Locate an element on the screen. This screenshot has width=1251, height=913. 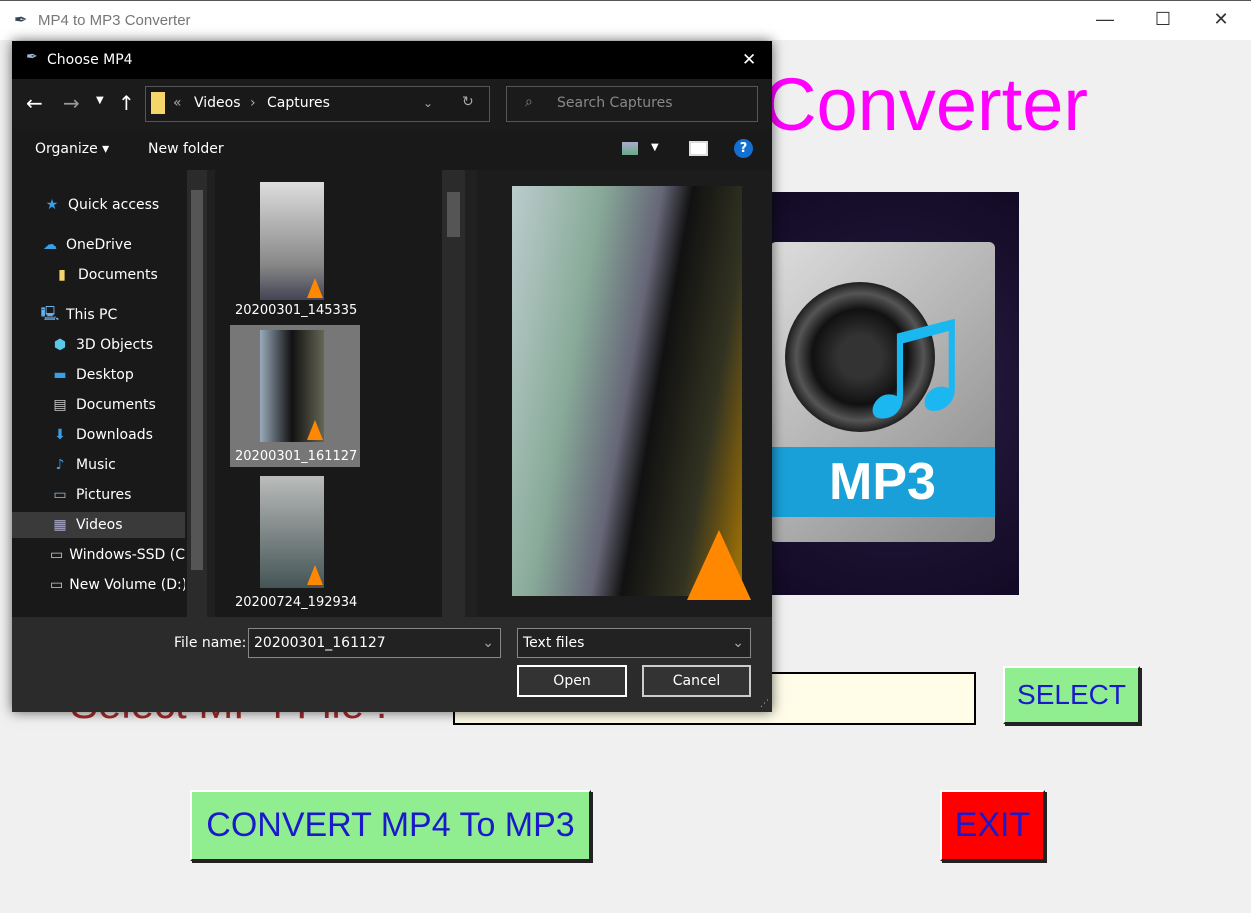
sidebar-item: ▮ Documents is located at coordinates (98, 275).